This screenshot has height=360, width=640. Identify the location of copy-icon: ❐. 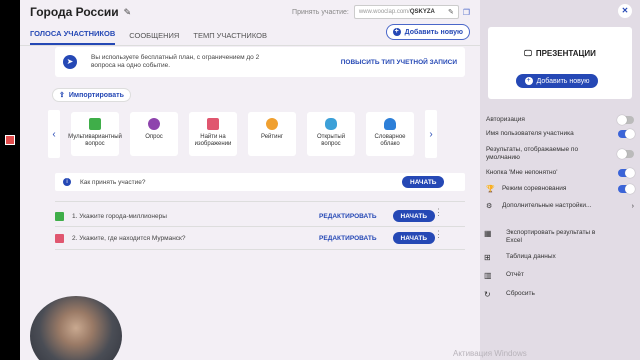
(466, 12).